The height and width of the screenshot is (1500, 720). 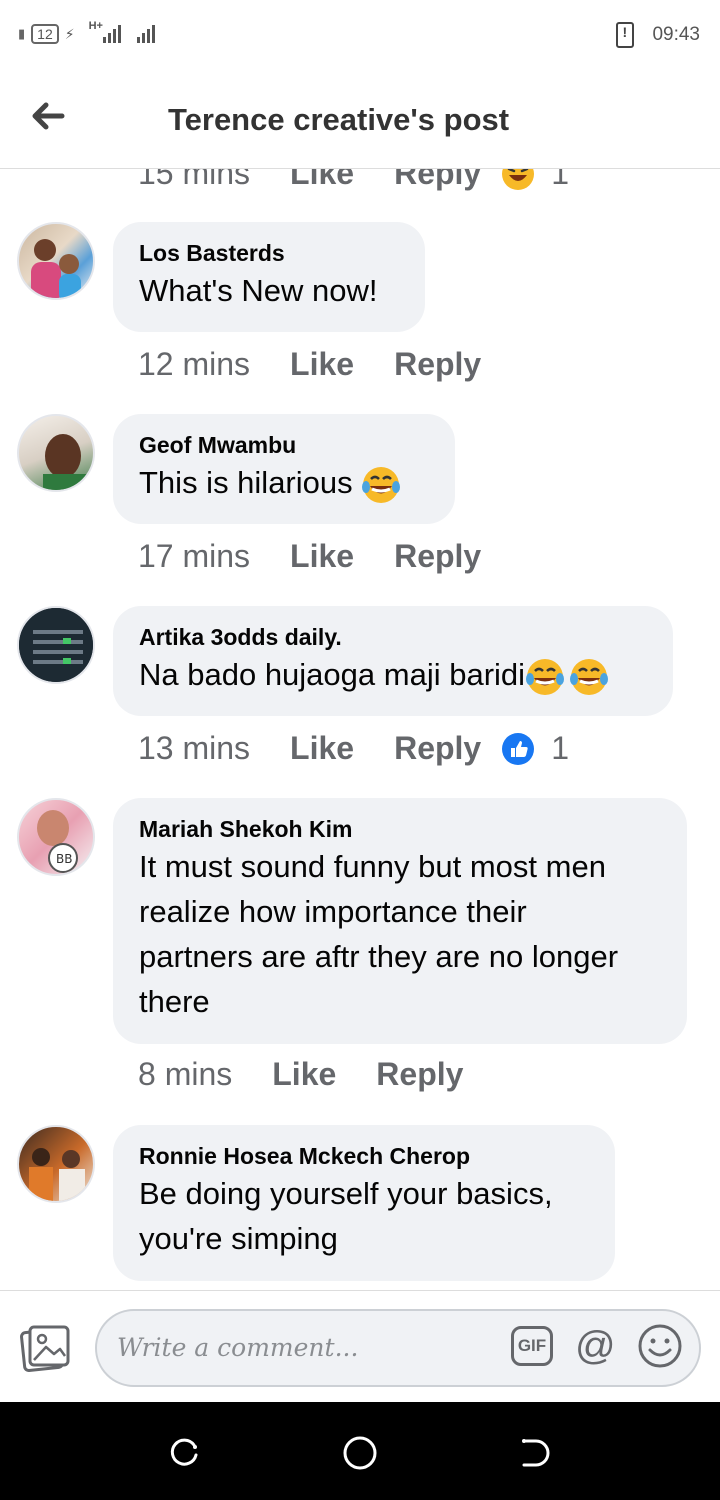 What do you see at coordinates (379, 956) in the screenshot?
I see `comment-text-line: partners are aftr they are no longer` at bounding box center [379, 956].